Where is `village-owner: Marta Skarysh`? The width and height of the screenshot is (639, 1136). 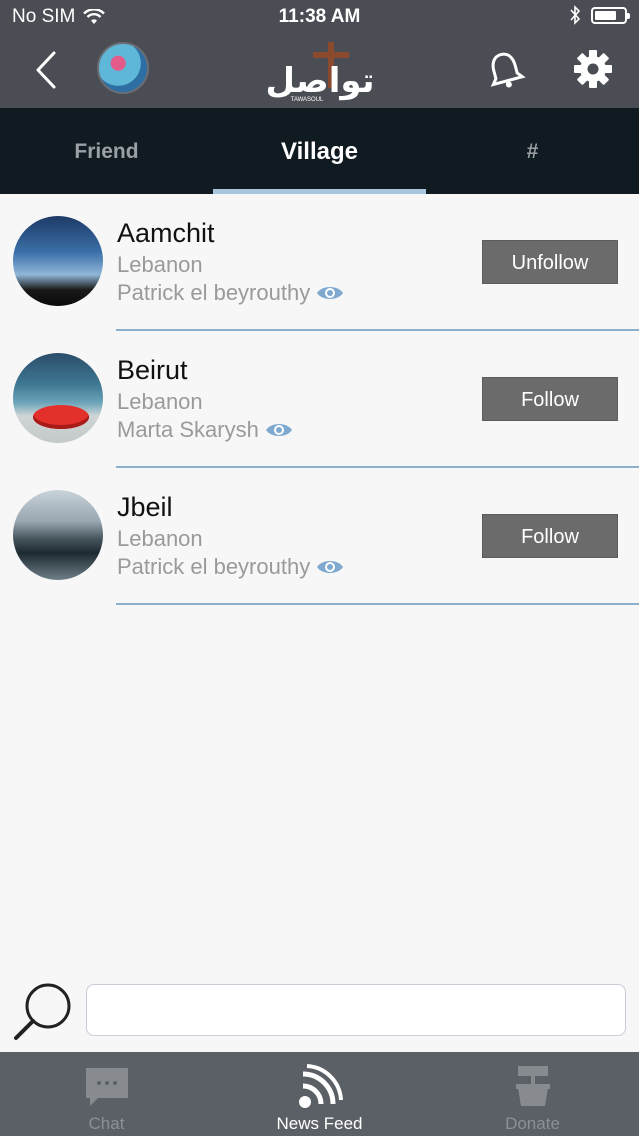 village-owner: Marta Skarysh is located at coordinates (205, 430).